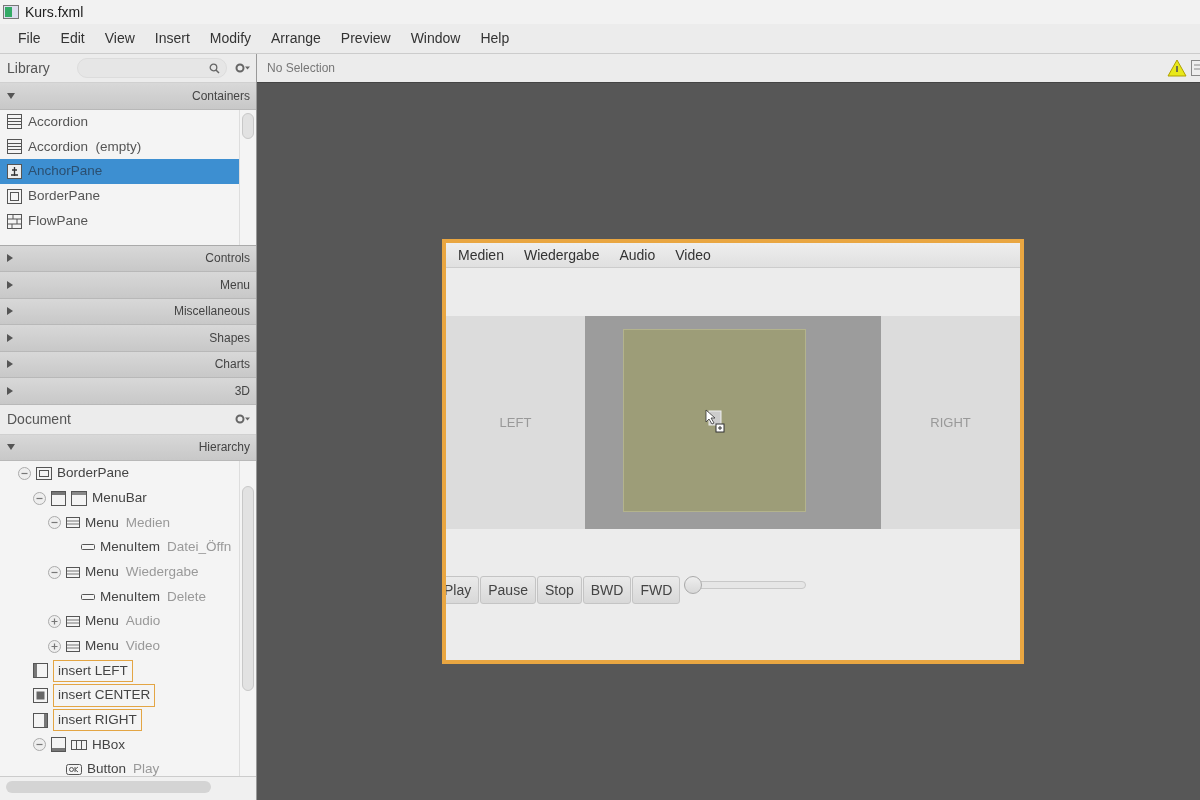  What do you see at coordinates (199, 547) in the screenshot?
I see `tree-item-name: Datei_Öffn` at bounding box center [199, 547].